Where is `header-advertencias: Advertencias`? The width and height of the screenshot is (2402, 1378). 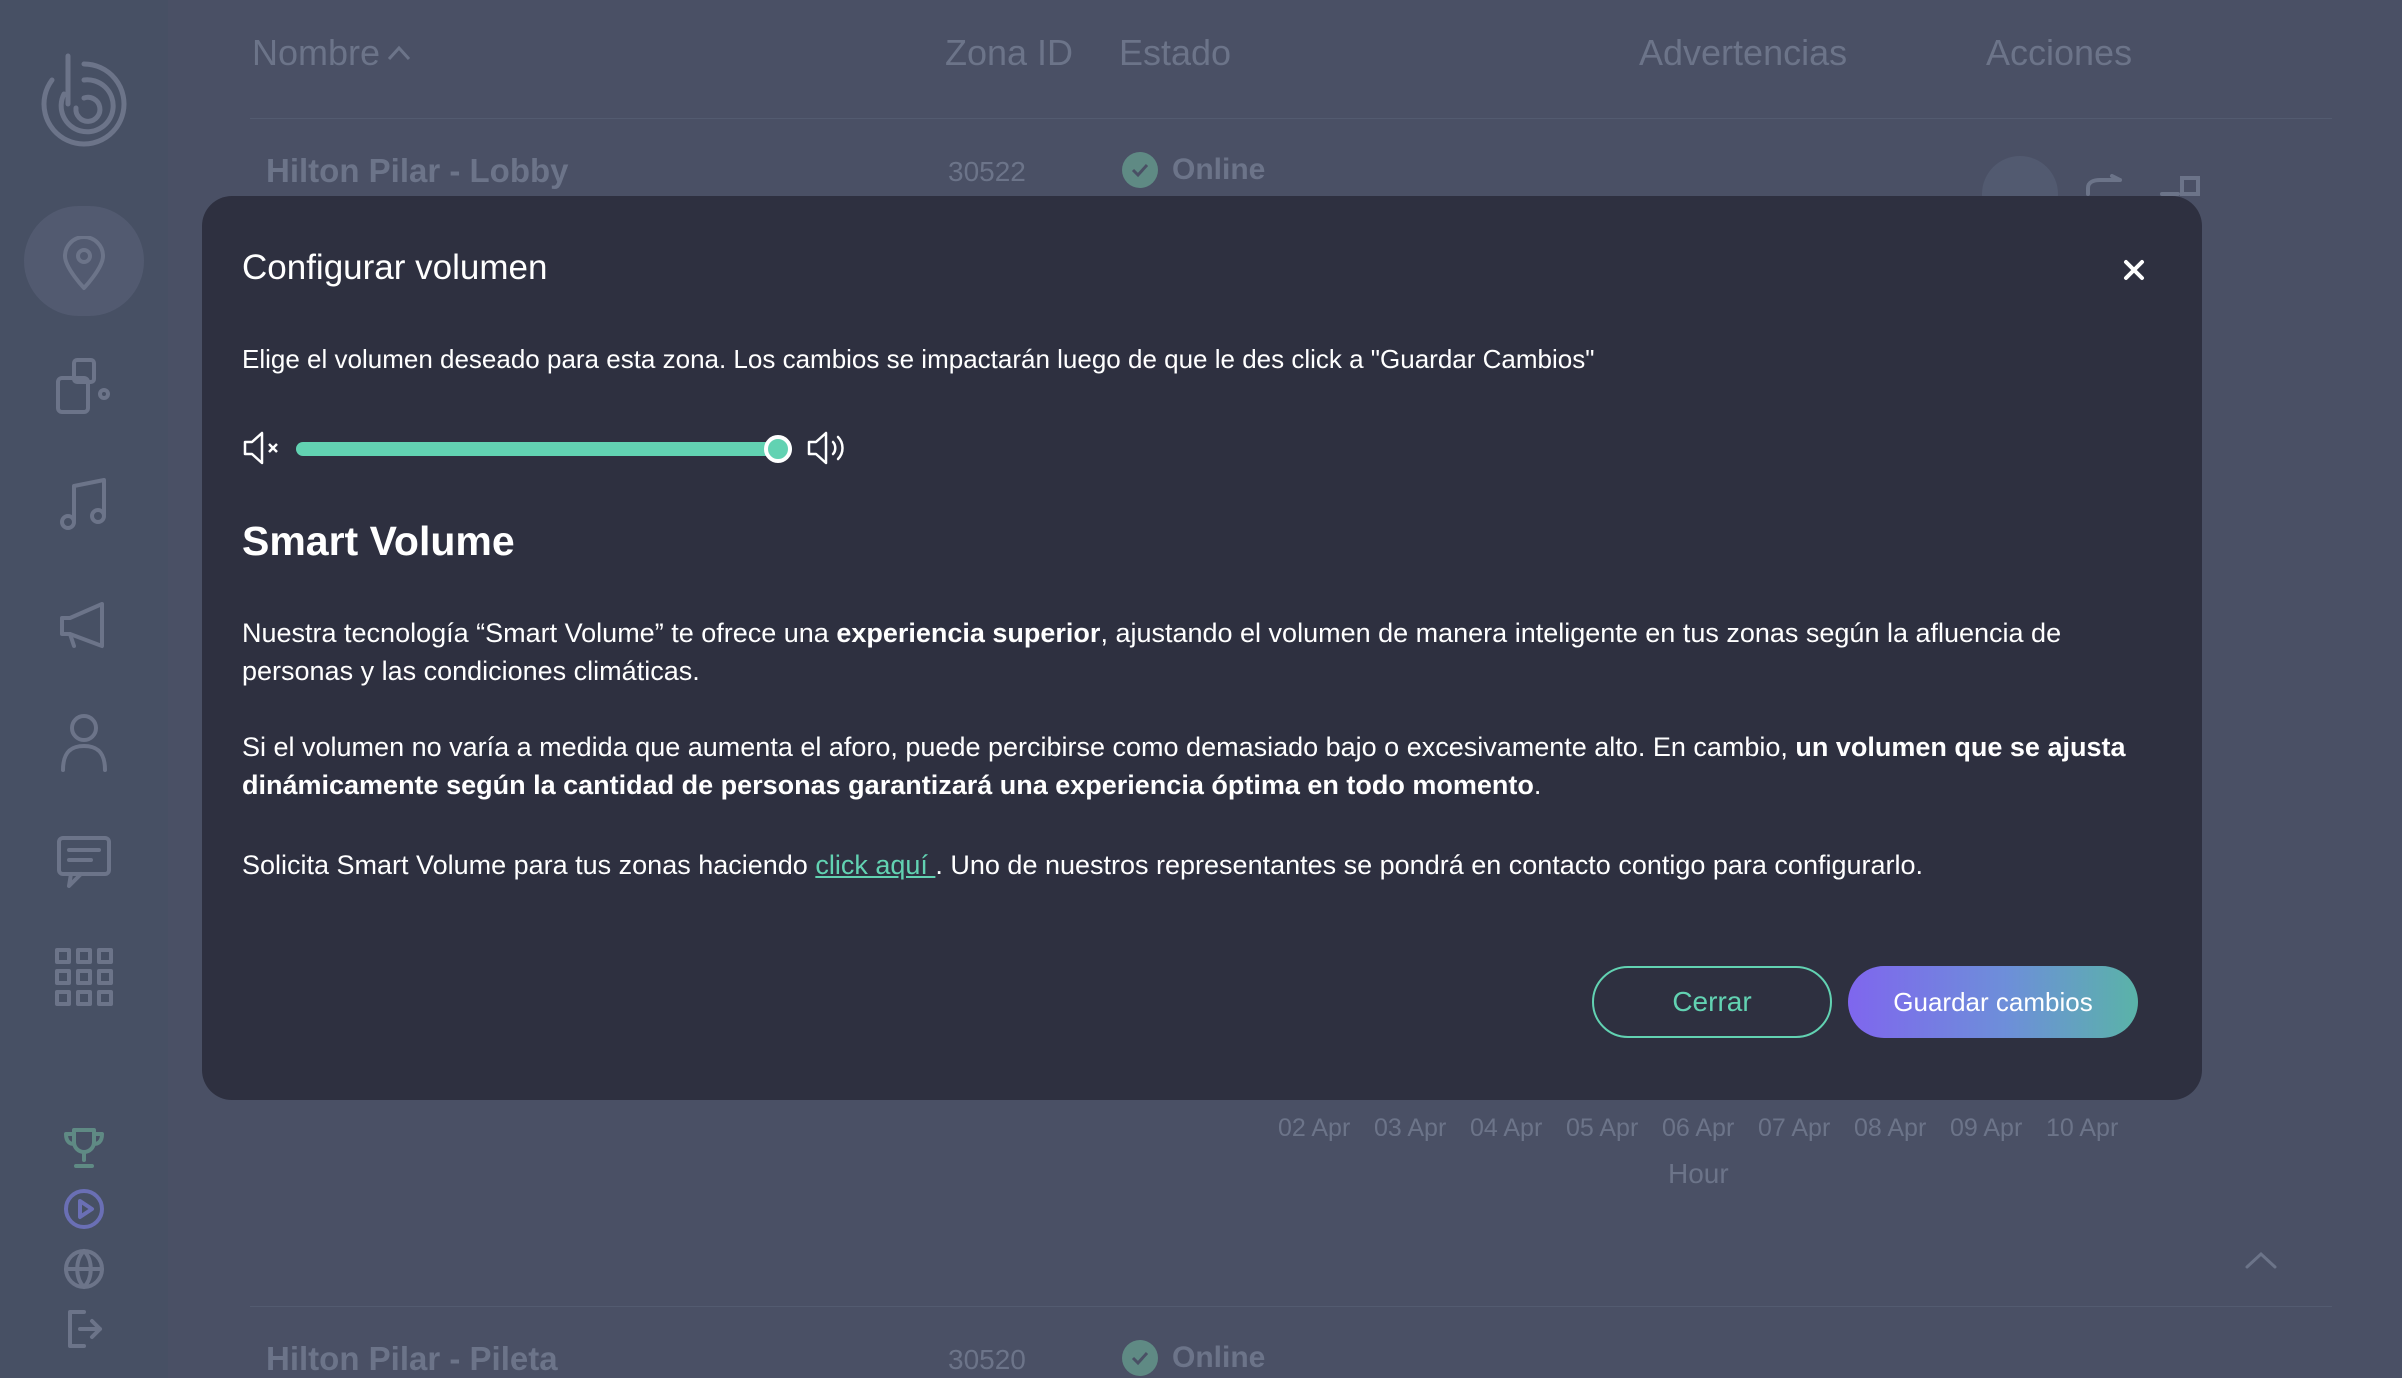
header-advertencias: Advertencias is located at coordinates (1743, 53).